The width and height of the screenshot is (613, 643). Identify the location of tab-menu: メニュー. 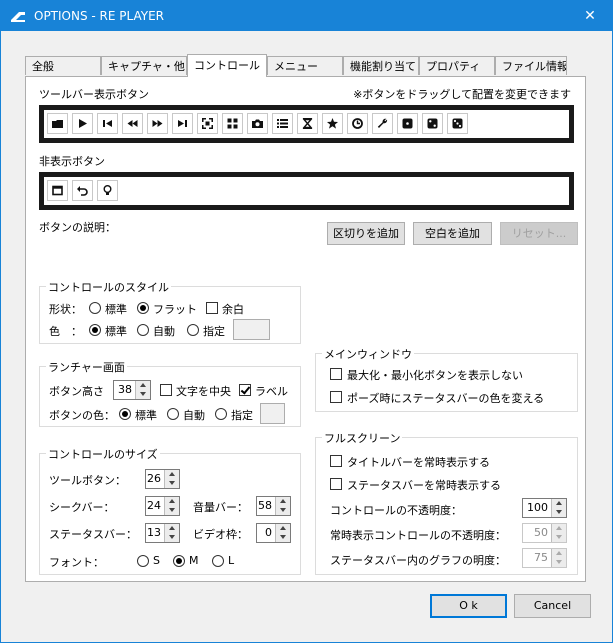
(305, 65).